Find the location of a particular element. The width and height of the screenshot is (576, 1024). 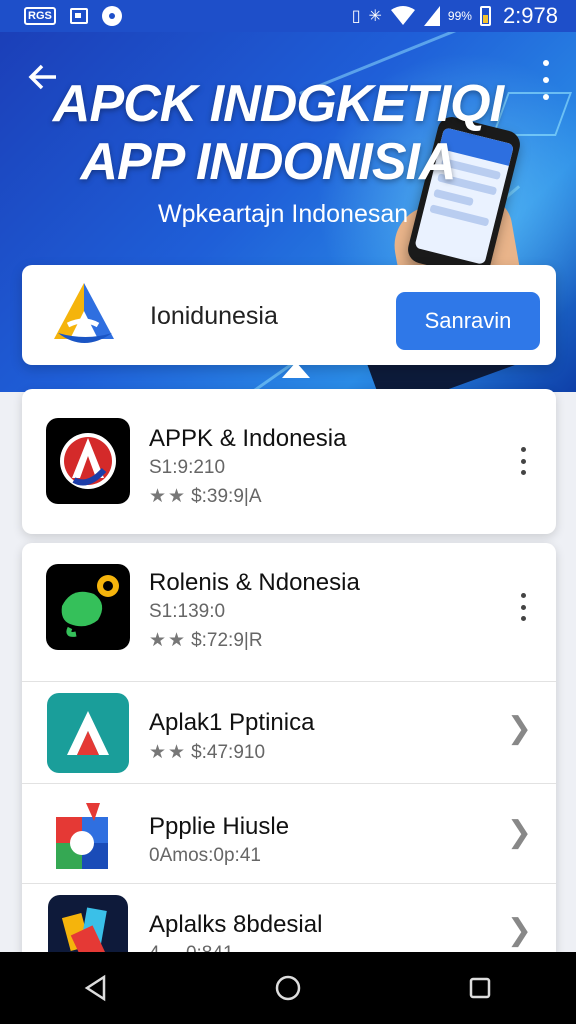

search-card: Sanravin is located at coordinates (289, 315).